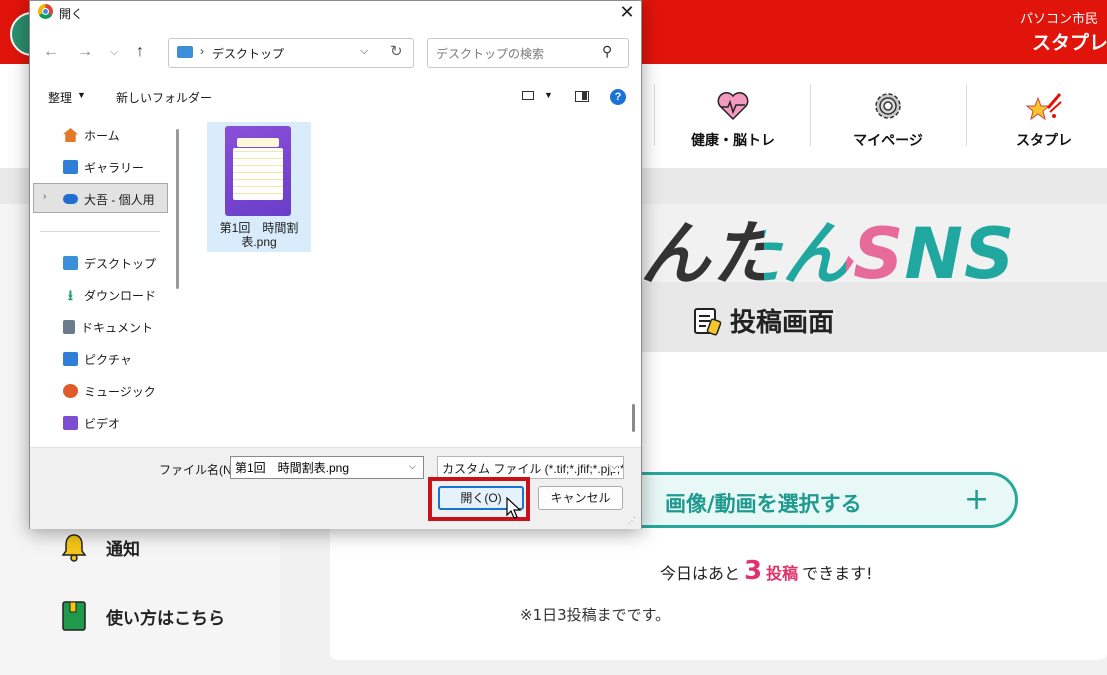 The width and height of the screenshot is (1107, 675). I want to click on nav-item-health: 健康・脳トレ, so click(733, 116).